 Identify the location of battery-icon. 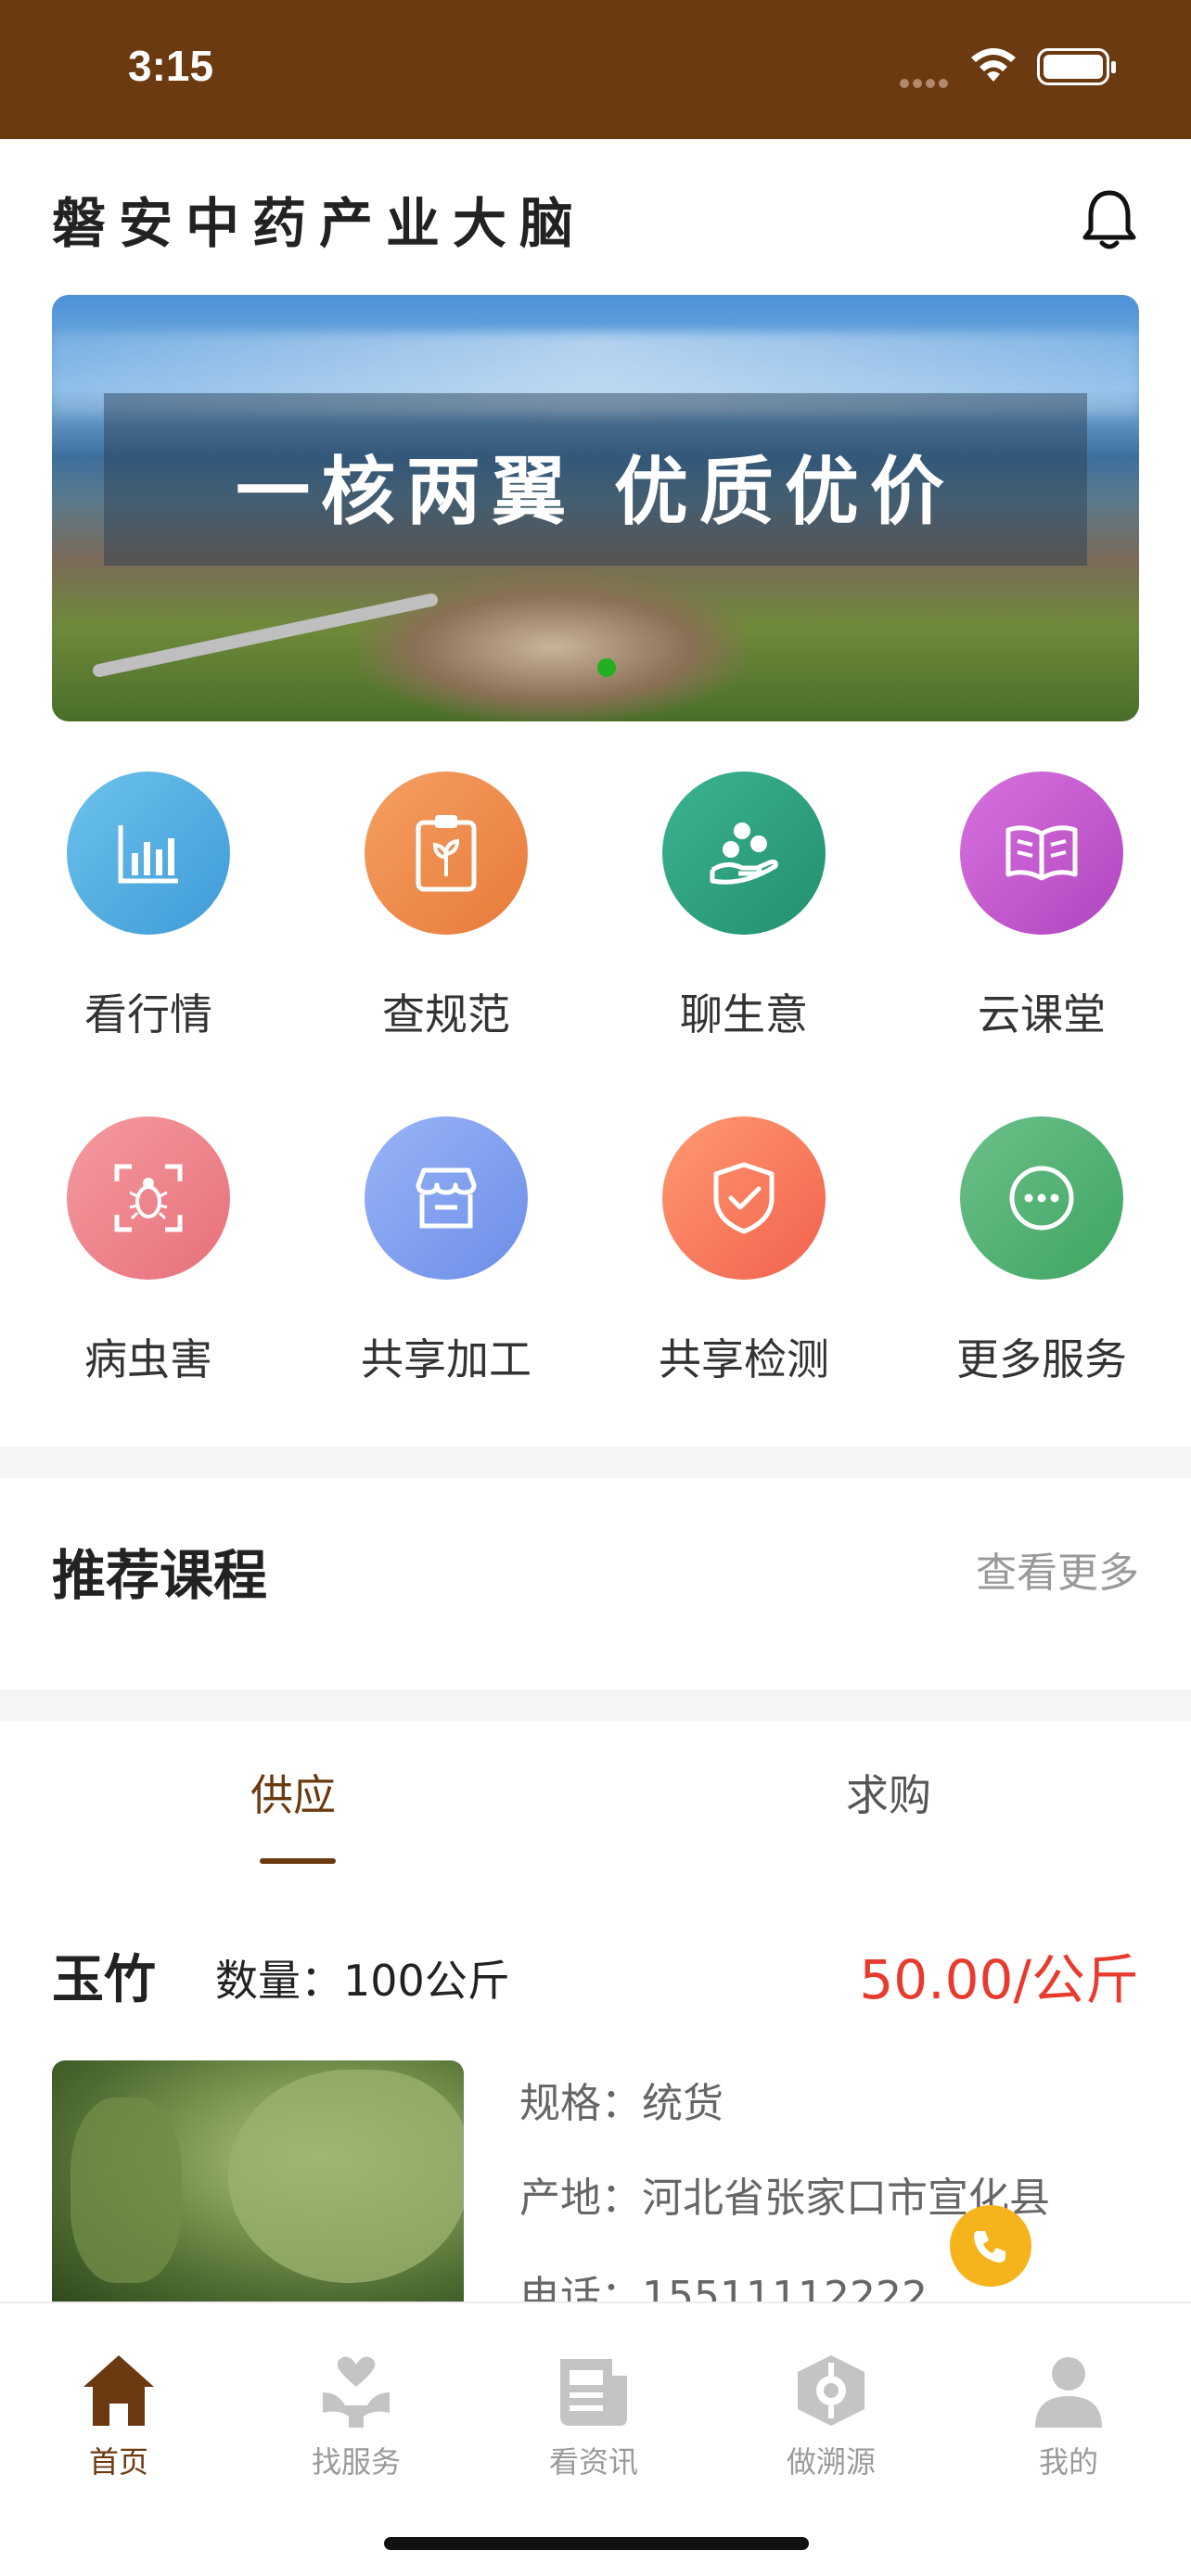
(1076, 66).